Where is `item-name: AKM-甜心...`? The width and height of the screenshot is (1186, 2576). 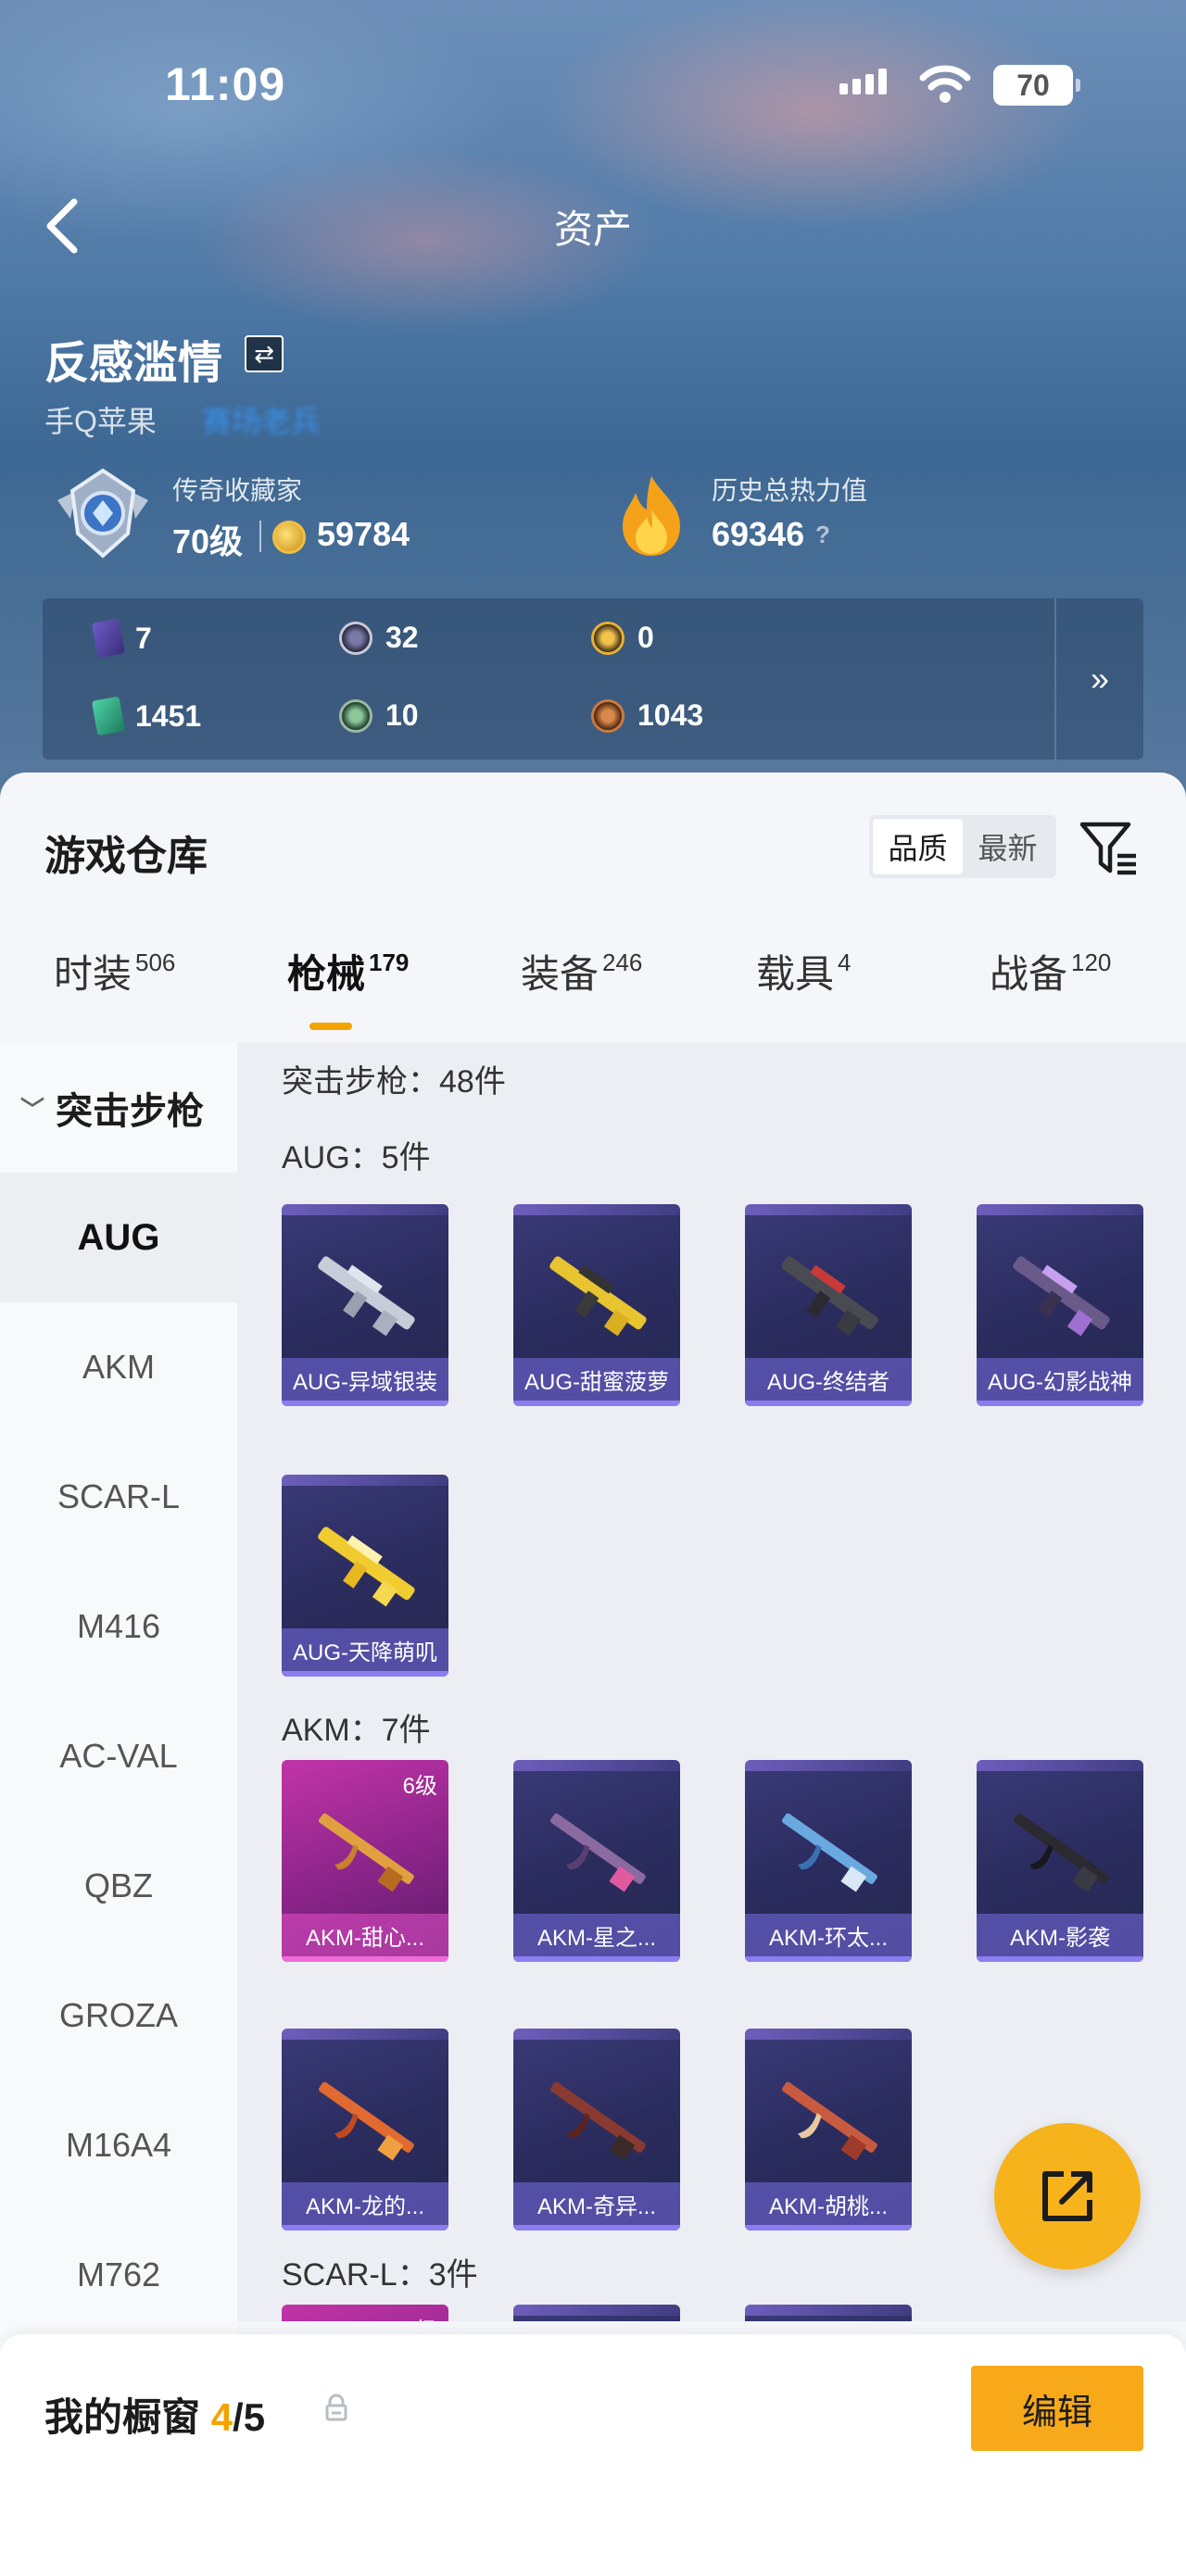 item-name: AKM-甜心... is located at coordinates (365, 1938).